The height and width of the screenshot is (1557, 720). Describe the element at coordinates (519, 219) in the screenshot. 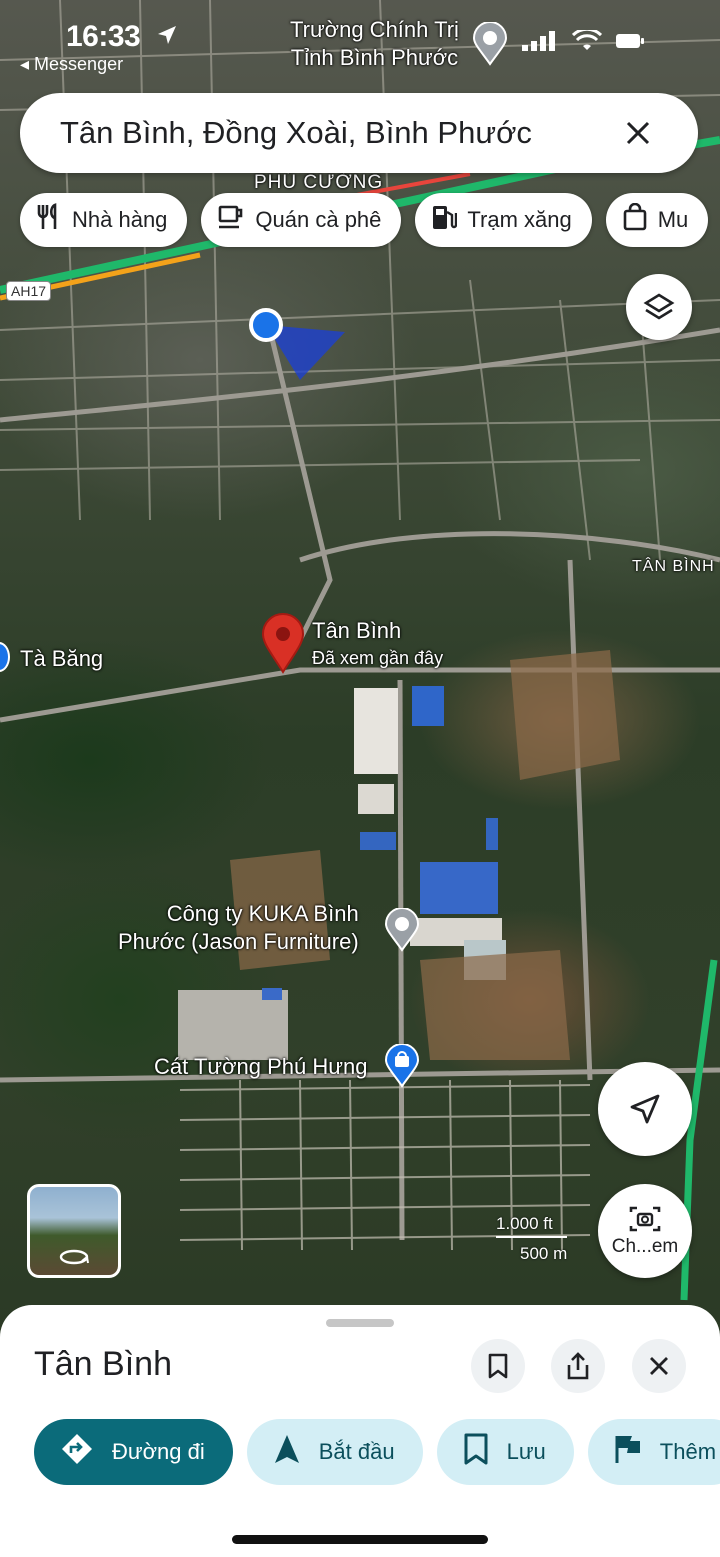

I see `chip-label: Trạm xăng` at that location.